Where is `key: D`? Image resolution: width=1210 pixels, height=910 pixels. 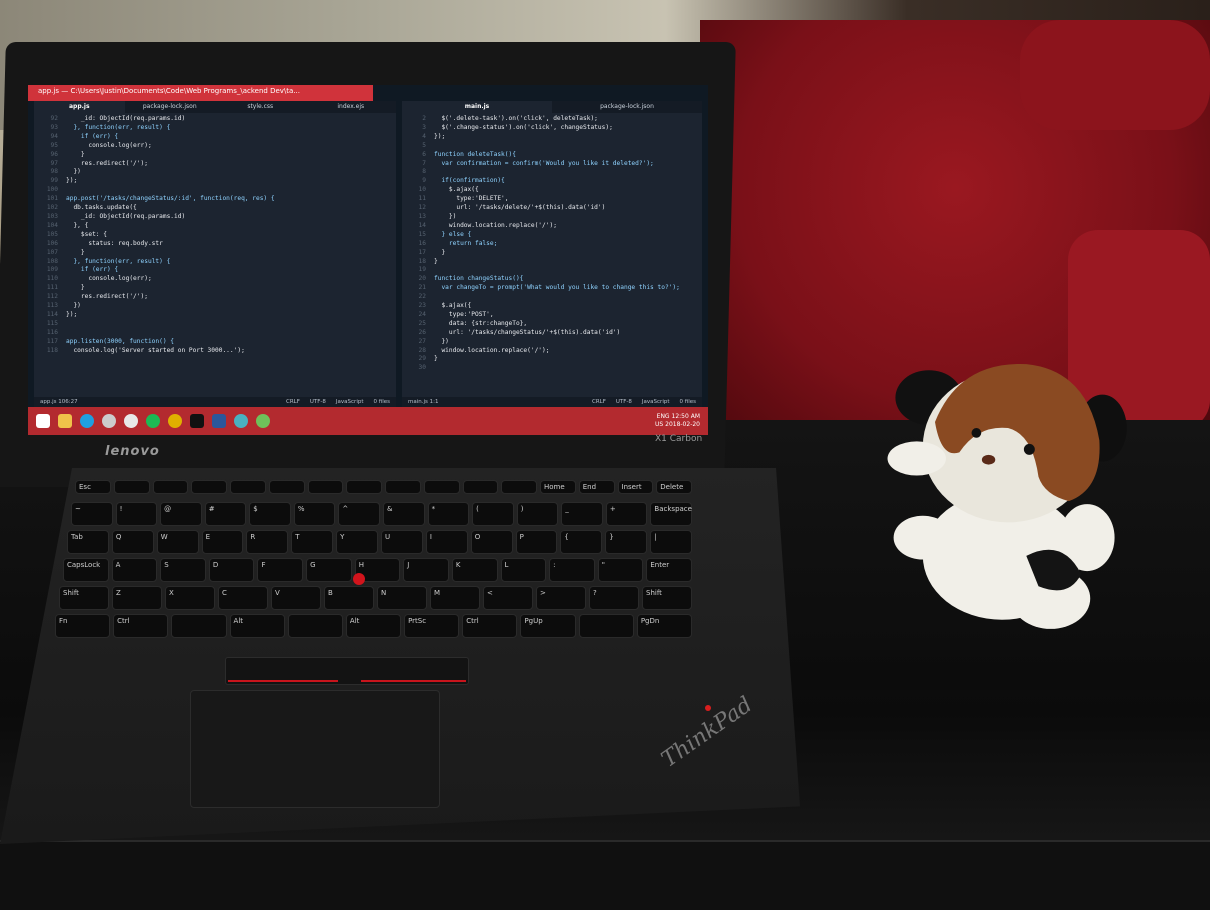 key: D is located at coordinates (231, 570).